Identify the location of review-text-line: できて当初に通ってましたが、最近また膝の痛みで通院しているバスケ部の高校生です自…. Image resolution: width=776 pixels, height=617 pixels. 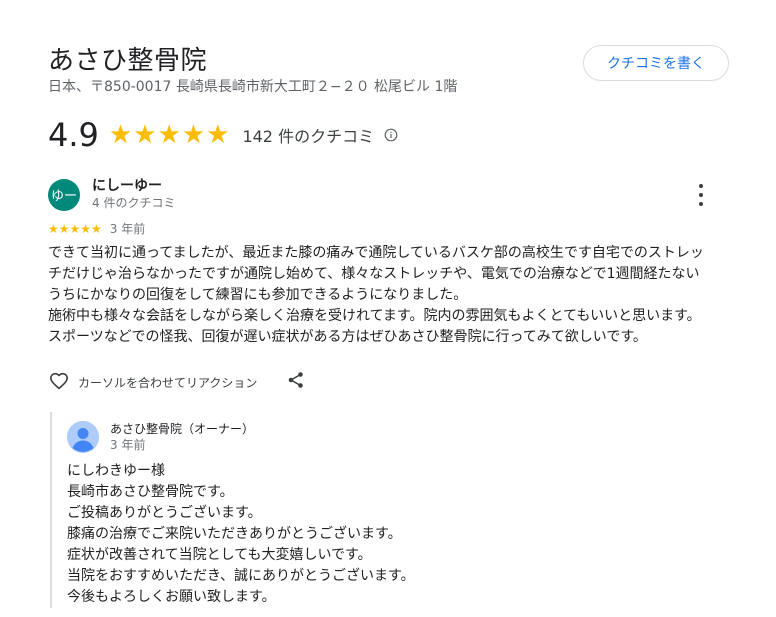
(376, 253).